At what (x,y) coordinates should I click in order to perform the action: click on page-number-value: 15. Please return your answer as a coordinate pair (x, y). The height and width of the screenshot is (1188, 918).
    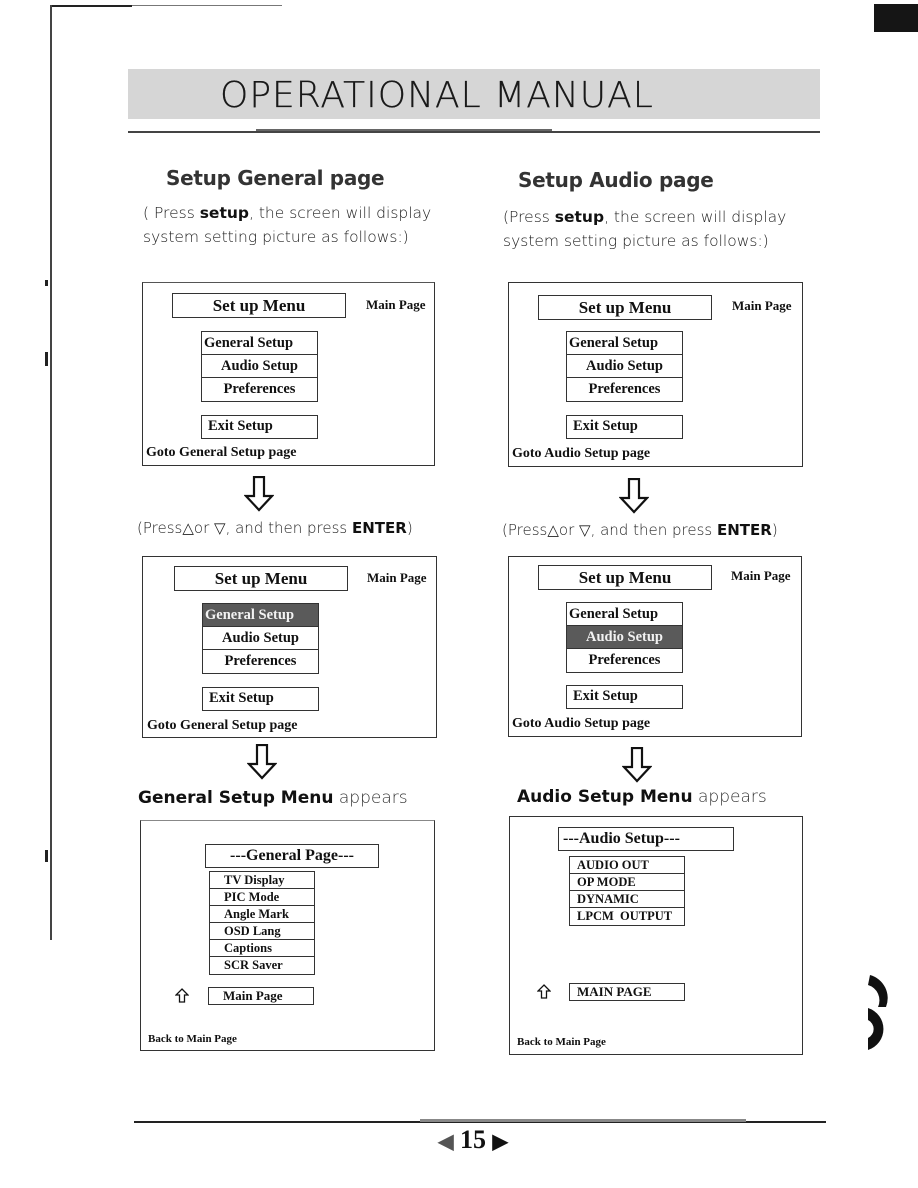
    Looking at the image, I should click on (473, 1139).